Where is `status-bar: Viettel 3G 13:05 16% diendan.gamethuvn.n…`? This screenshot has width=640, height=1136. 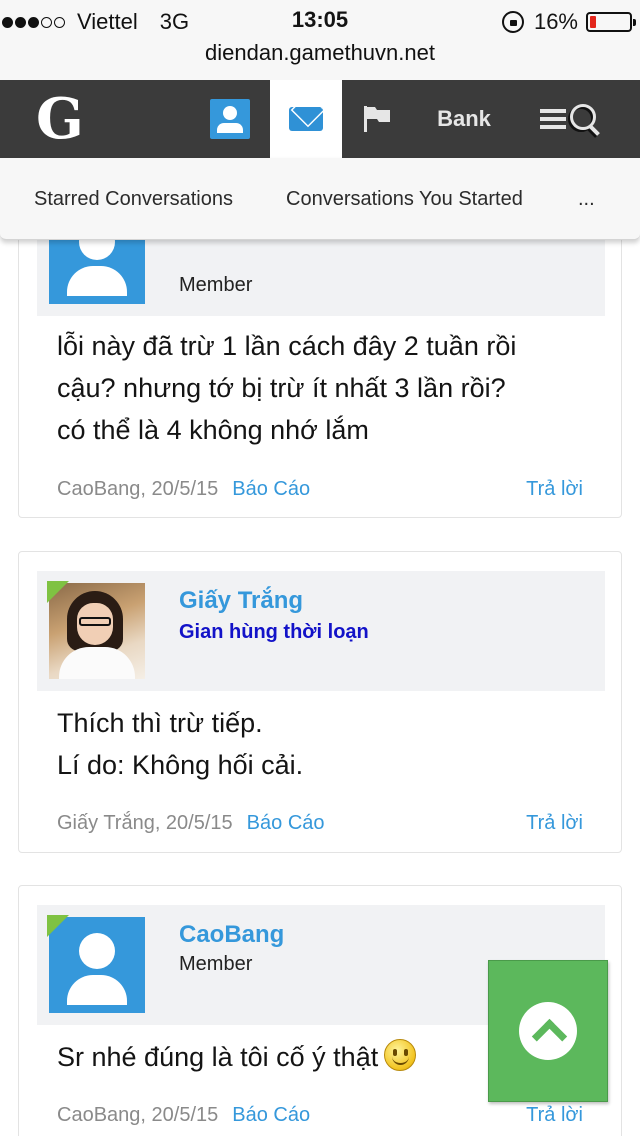
status-bar: Viettel 3G 13:05 16% diendan.gamethuvn.n… is located at coordinates (320, 40).